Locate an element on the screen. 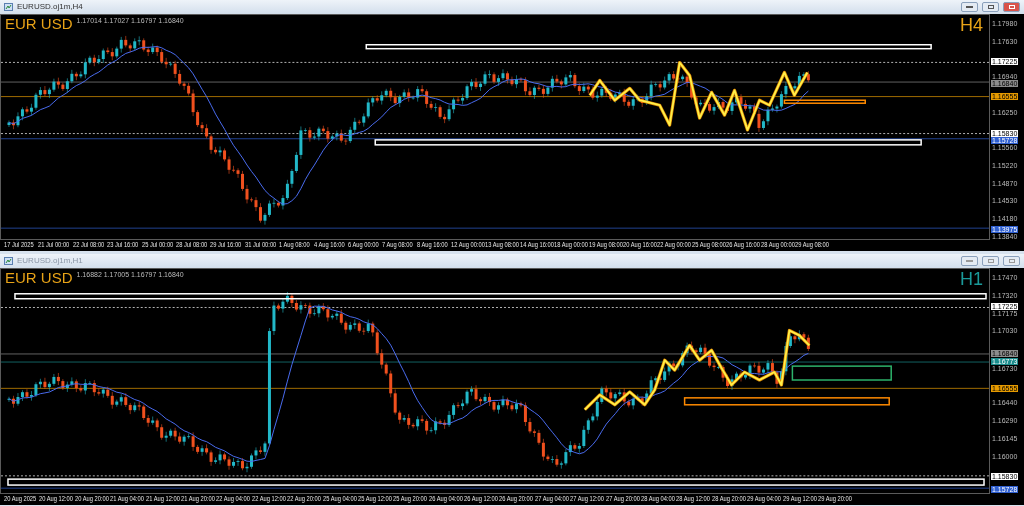  minimize-button is located at coordinates (969, 7).